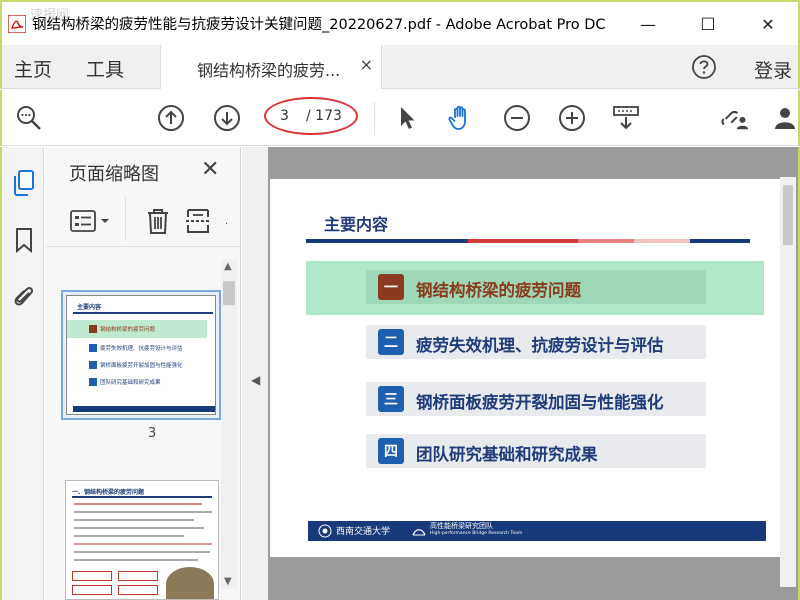 This screenshot has width=800, height=600. Describe the element at coordinates (788, 215) in the screenshot. I see `document-scrollbar-thumb` at that location.